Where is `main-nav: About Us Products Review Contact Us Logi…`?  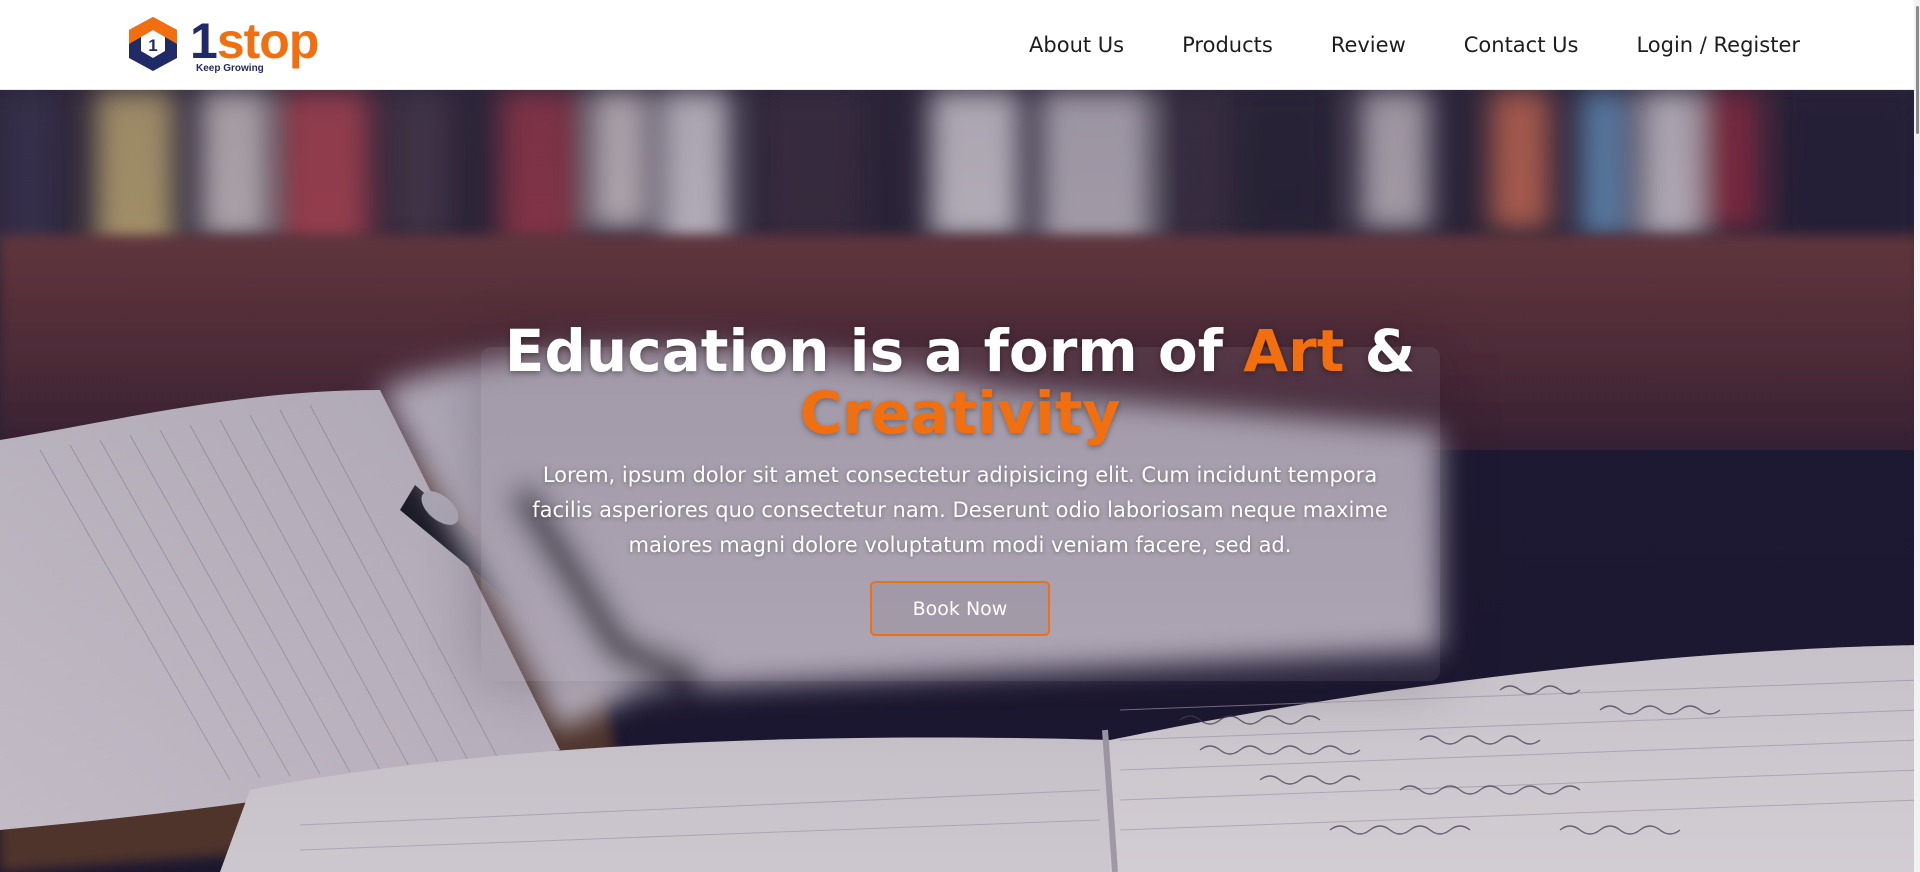
main-nav: About Us Products Review Contact Us Logi… is located at coordinates (1414, 45).